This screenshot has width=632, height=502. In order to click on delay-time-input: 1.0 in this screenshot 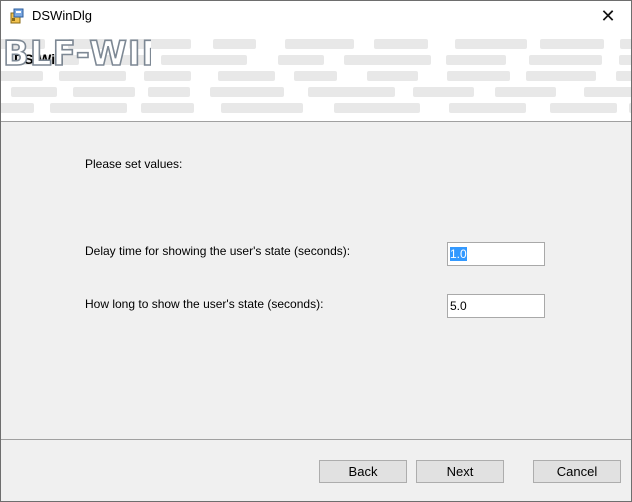, I will do `click(496, 254)`.